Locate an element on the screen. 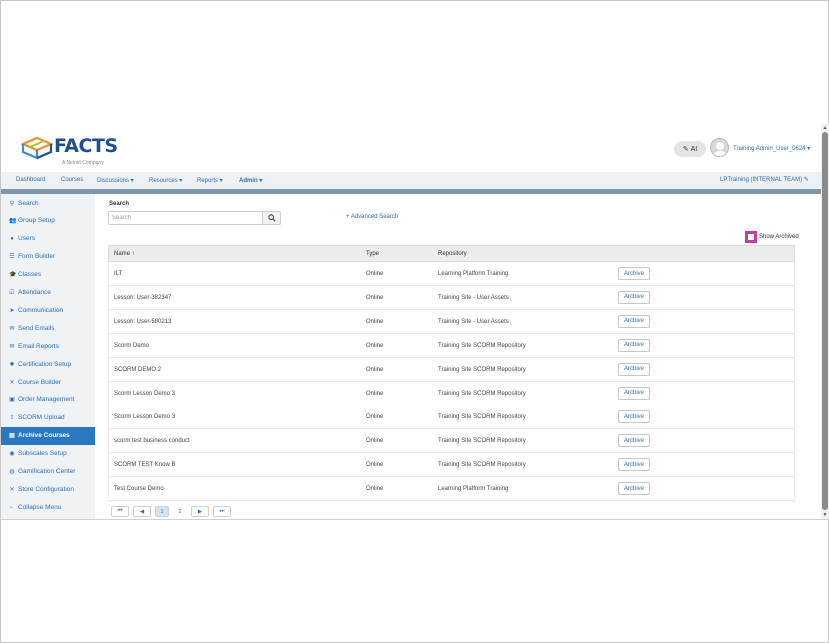 Image resolution: width=829 pixels, height=643 pixels. vertical-scrollbar: ▲ ▼ is located at coordinates (825, 322).